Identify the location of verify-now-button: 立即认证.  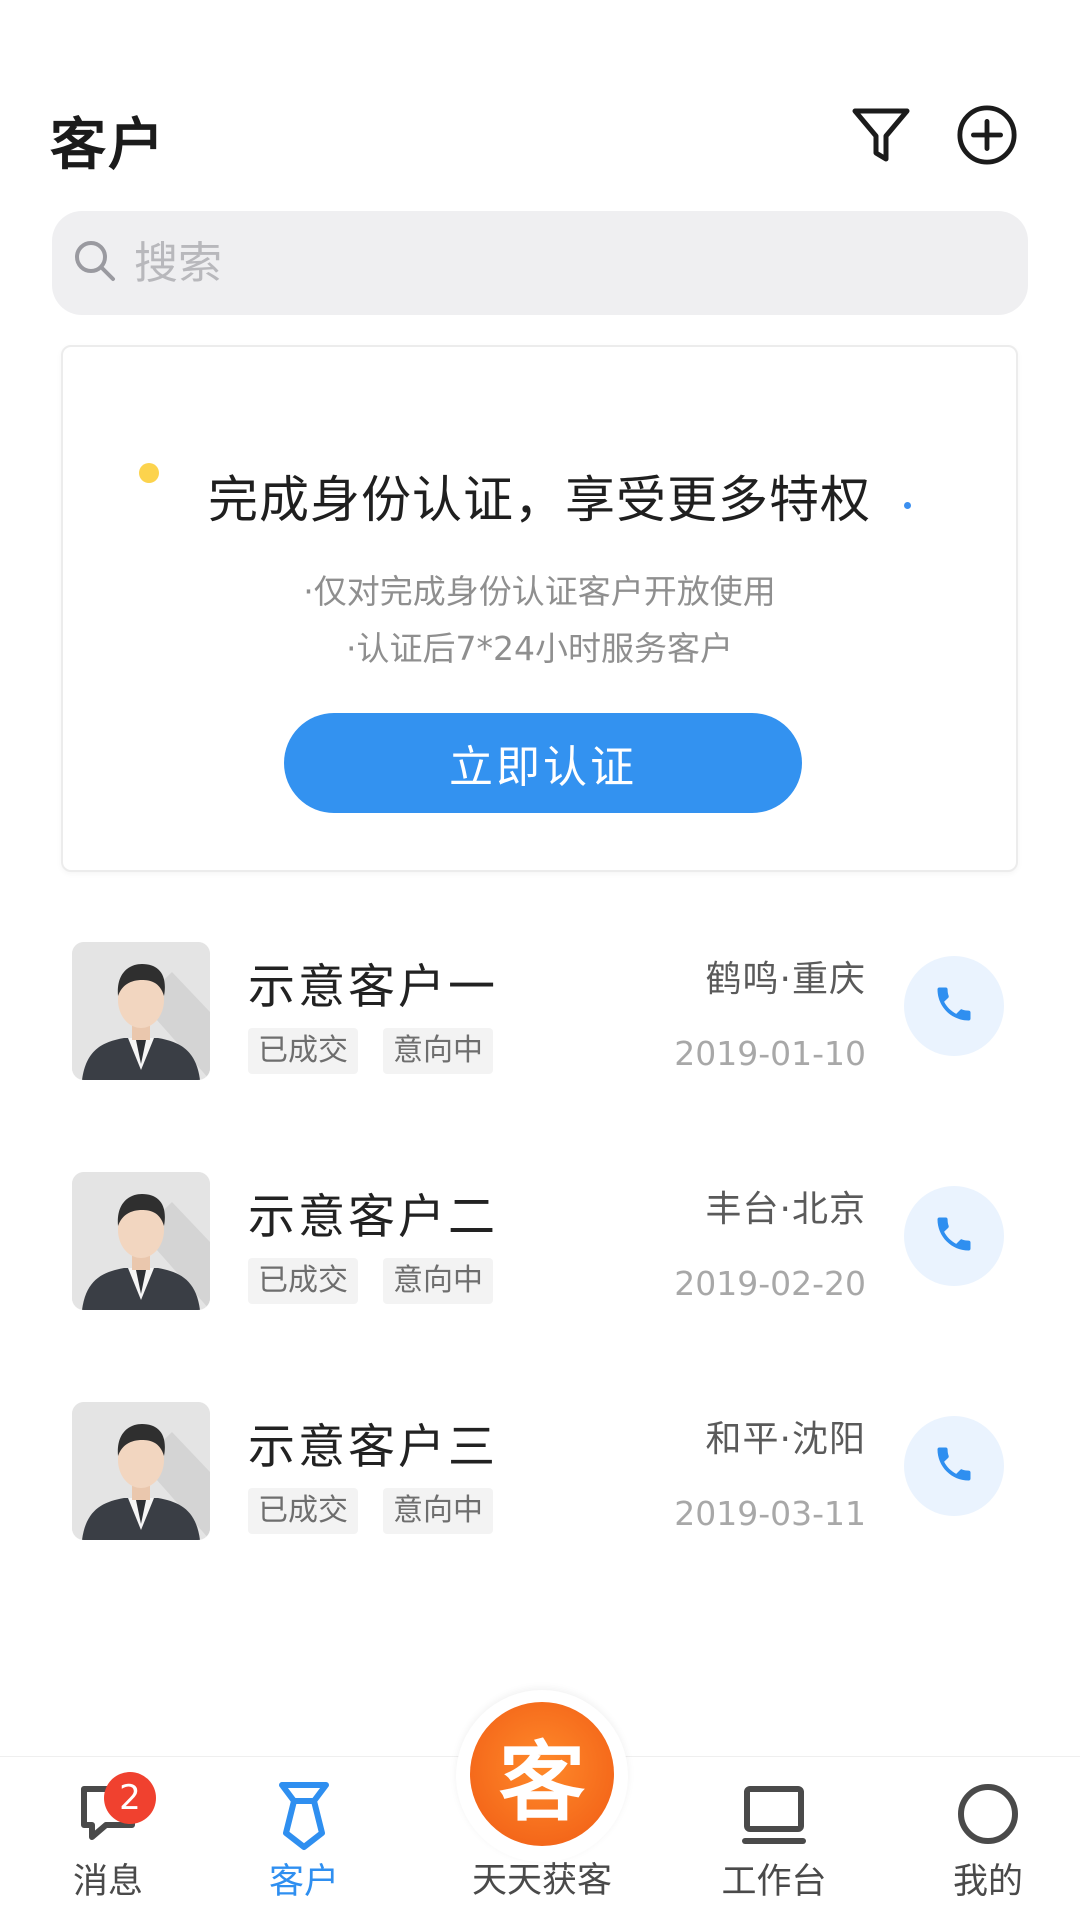
(543, 763).